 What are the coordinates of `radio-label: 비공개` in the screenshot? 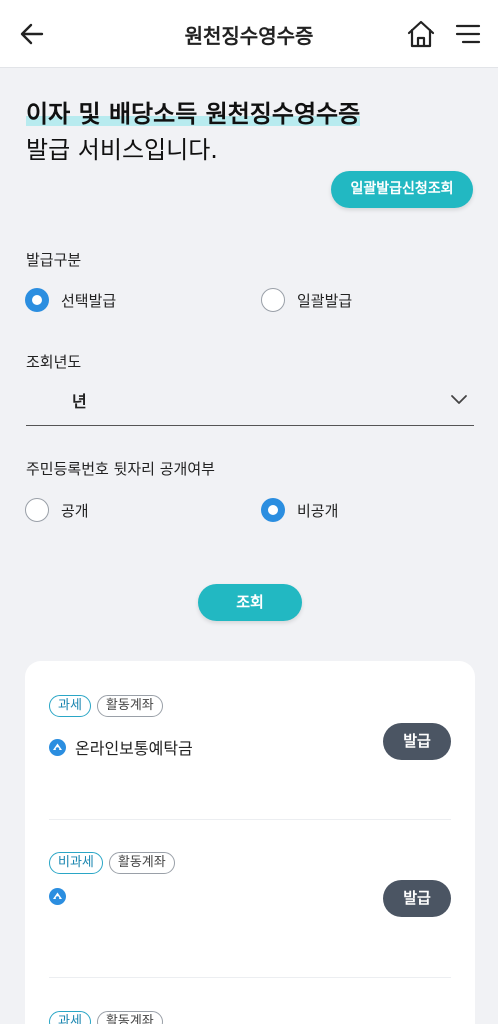 It's located at (318, 510).